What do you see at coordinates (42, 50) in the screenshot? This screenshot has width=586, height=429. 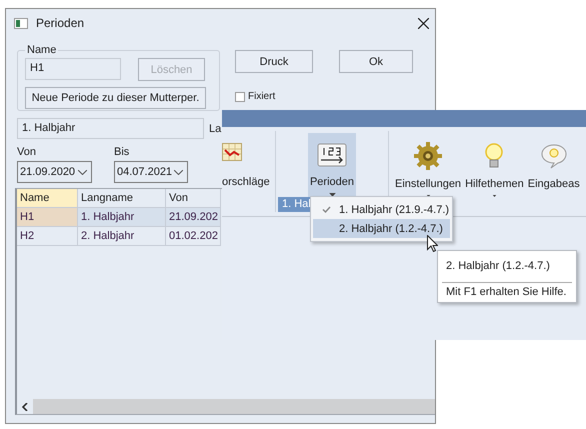 I see `group-label: Name` at bounding box center [42, 50].